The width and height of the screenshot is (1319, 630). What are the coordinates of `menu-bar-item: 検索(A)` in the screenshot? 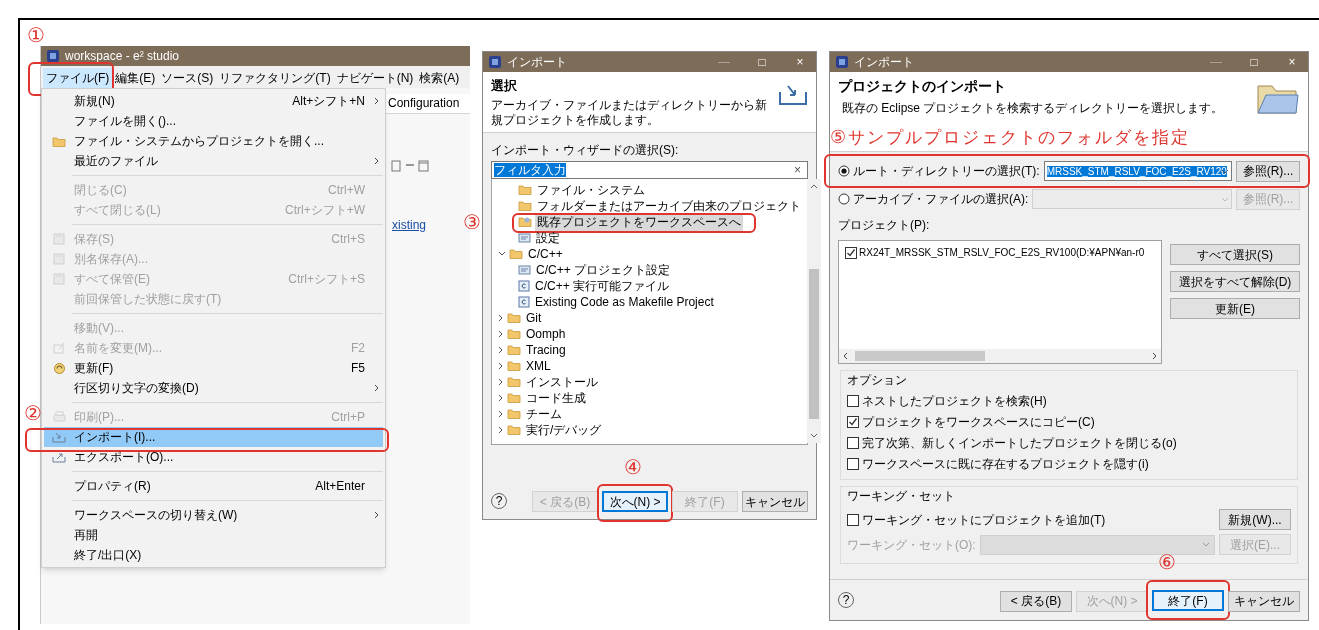 It's located at (439, 78).